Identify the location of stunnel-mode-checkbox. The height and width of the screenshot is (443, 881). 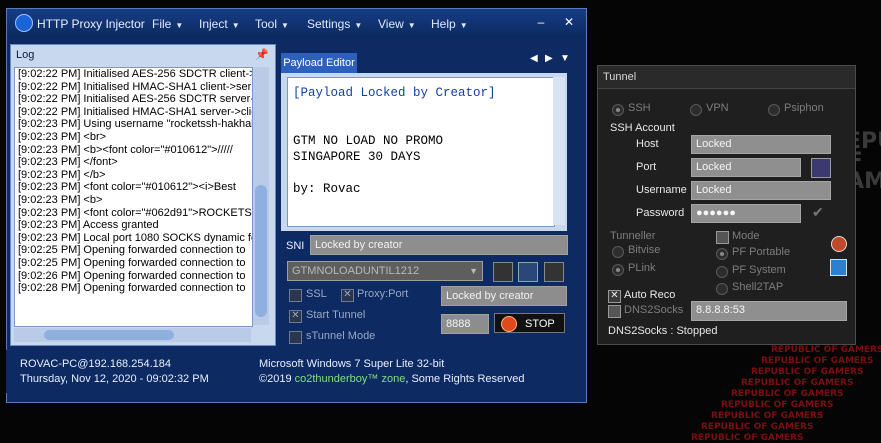
(295, 337).